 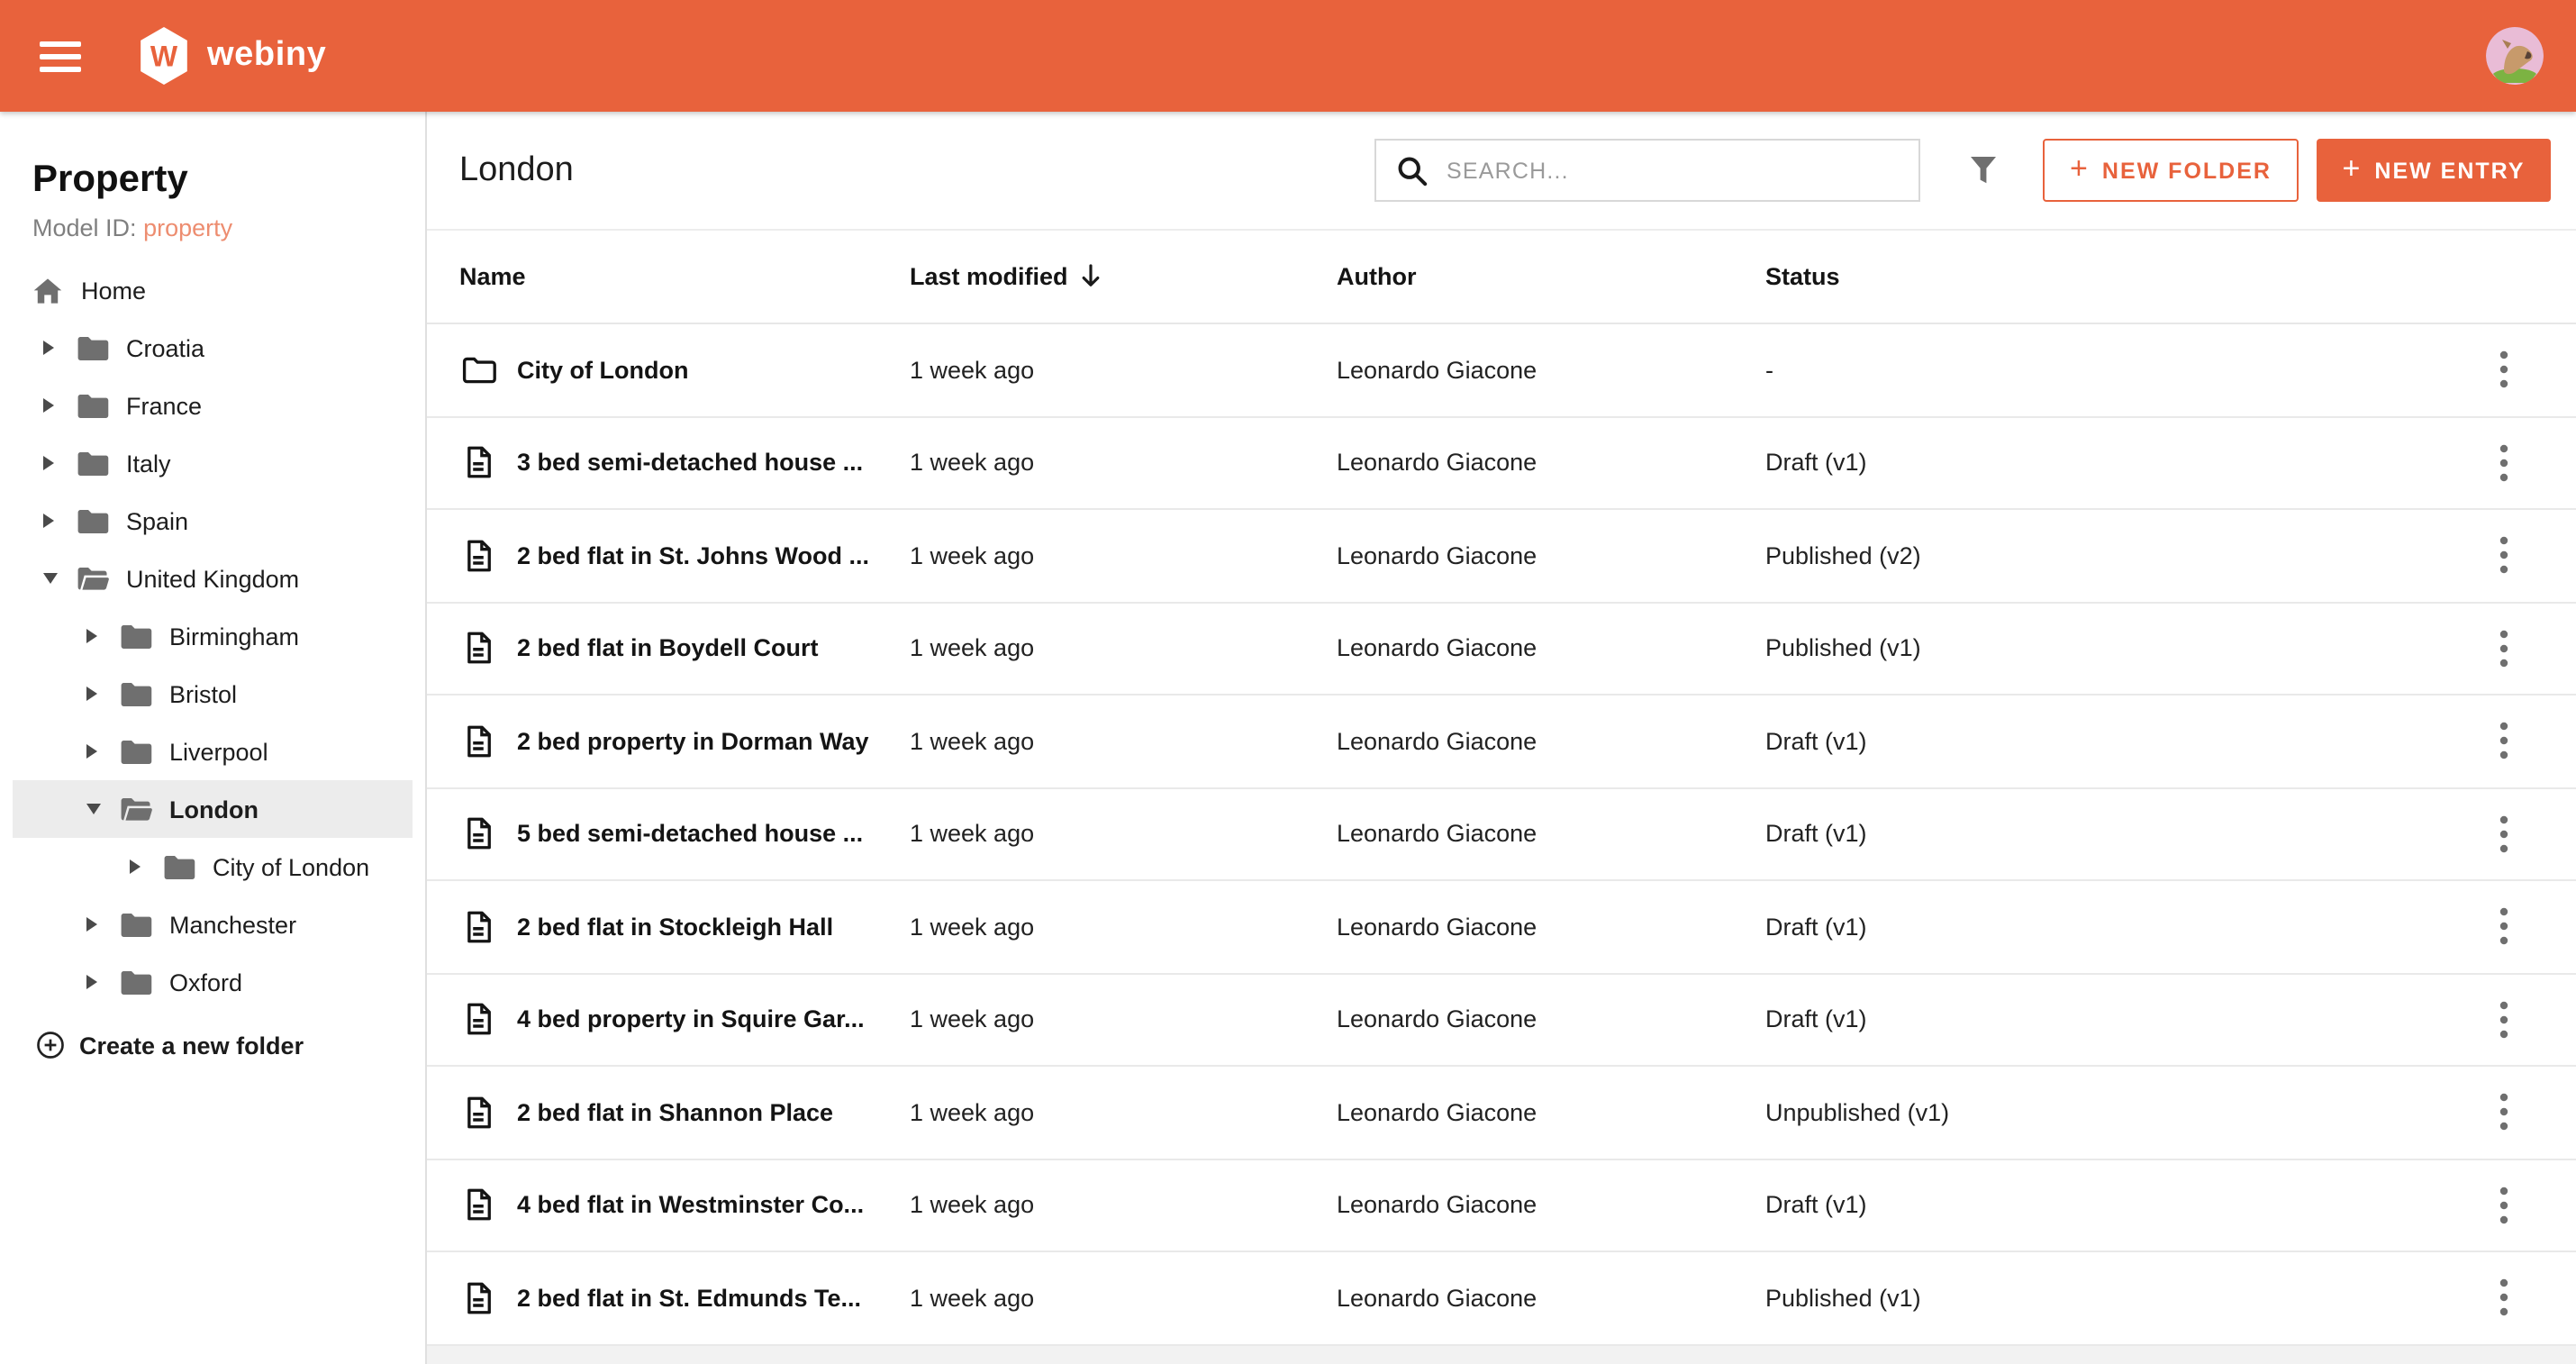 What do you see at coordinates (1412, 170) in the screenshot?
I see `search-icon` at bounding box center [1412, 170].